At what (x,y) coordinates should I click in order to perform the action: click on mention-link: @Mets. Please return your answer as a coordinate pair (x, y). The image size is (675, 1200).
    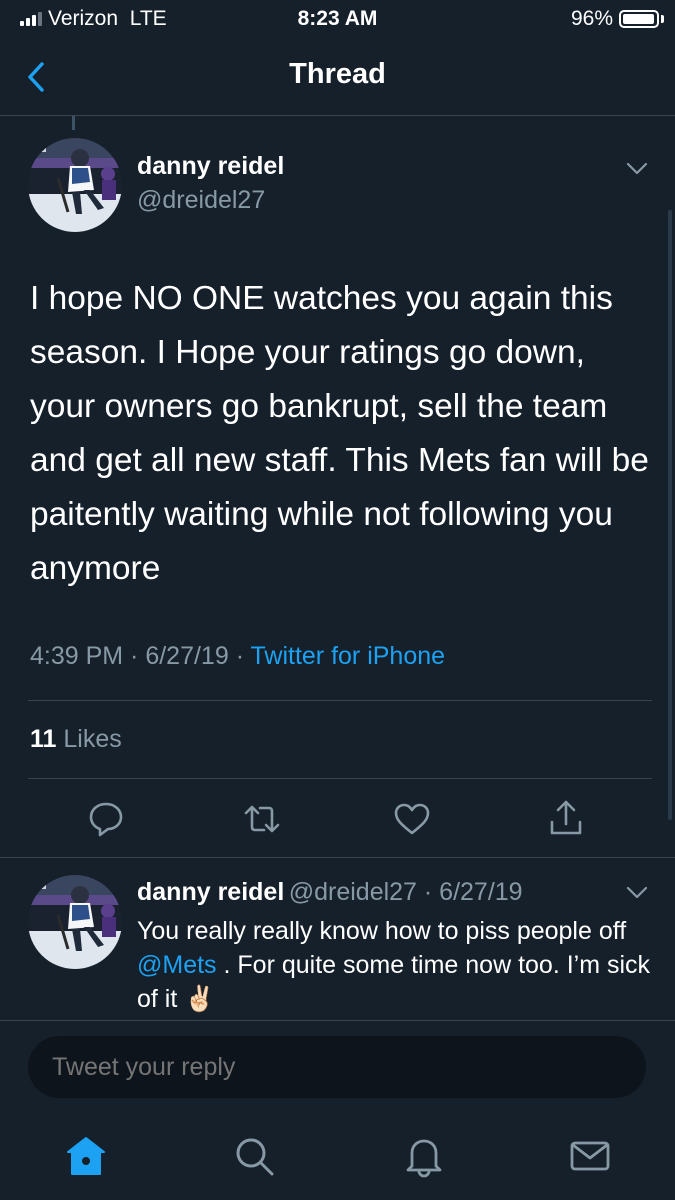
    Looking at the image, I should click on (177, 965).